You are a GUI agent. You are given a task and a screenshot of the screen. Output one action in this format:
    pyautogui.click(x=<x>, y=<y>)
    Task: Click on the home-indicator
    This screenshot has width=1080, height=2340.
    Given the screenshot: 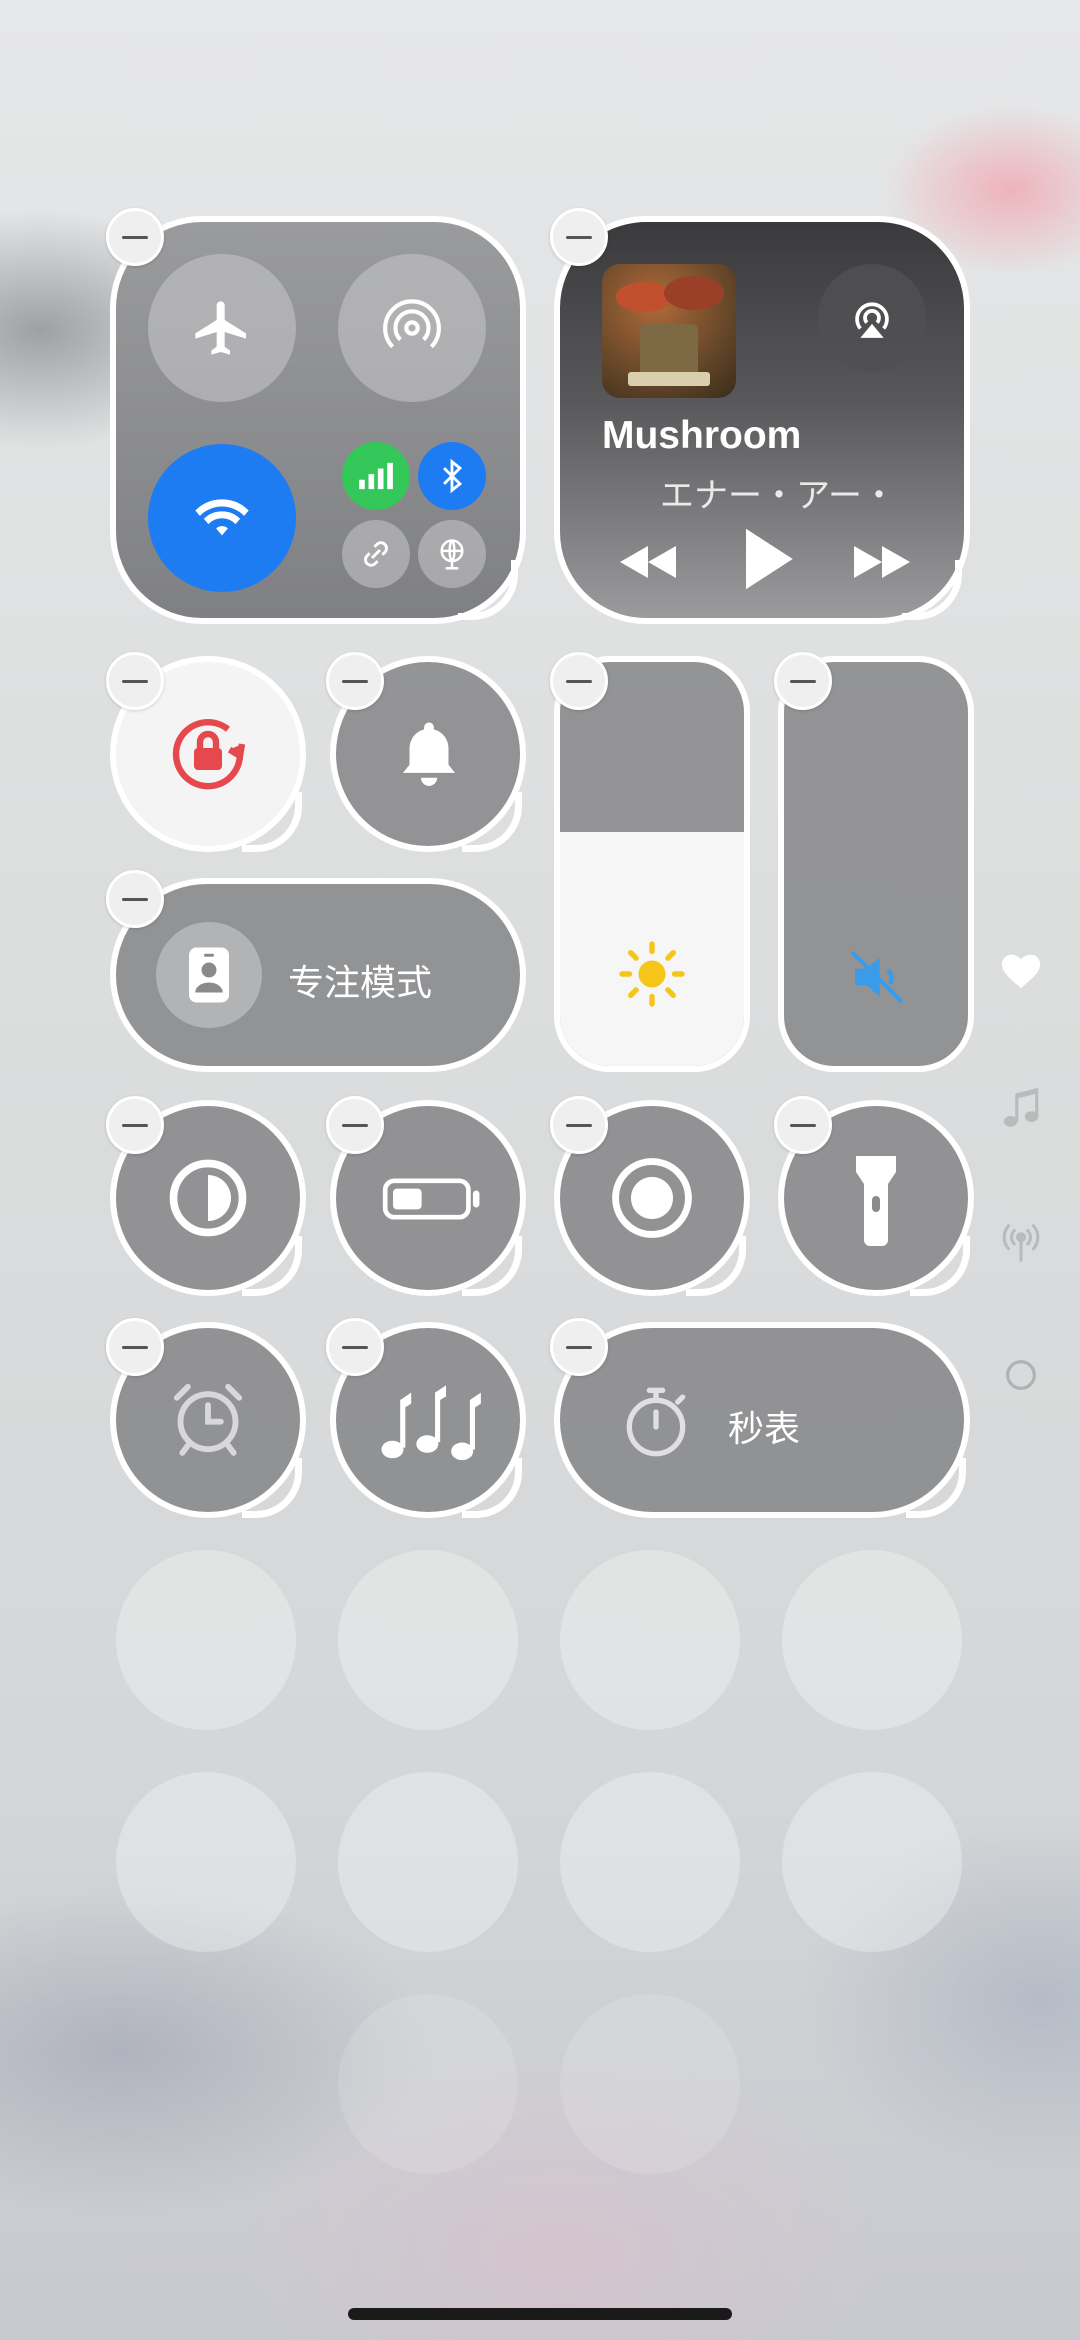 What is the action you would take?
    pyautogui.click(x=540, y=2314)
    